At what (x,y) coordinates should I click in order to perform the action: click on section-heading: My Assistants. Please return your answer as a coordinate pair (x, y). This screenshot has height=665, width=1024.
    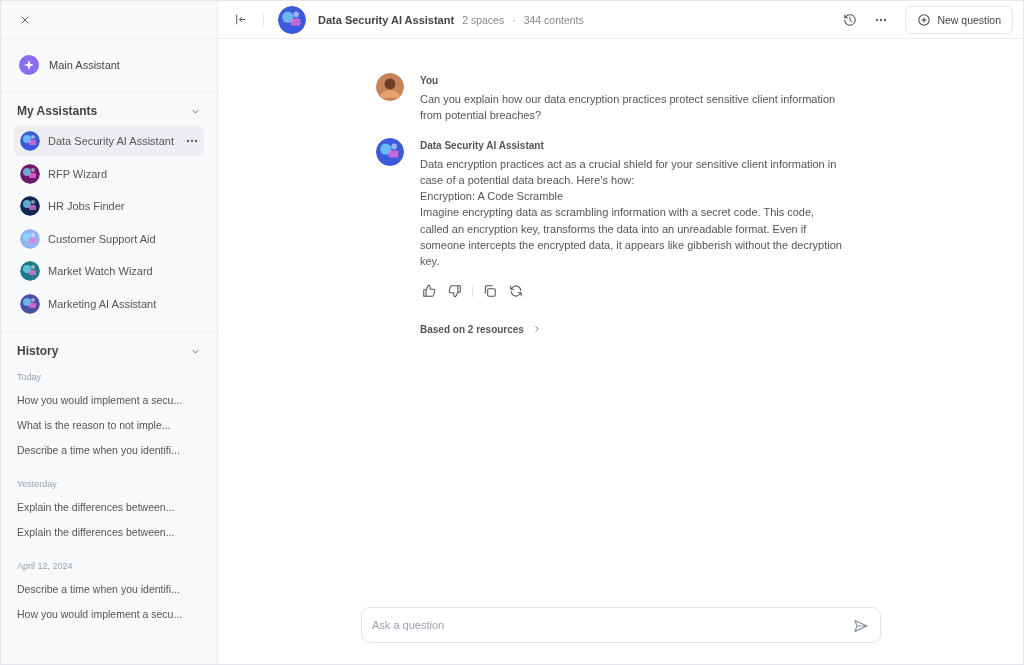
    Looking at the image, I should click on (57, 111).